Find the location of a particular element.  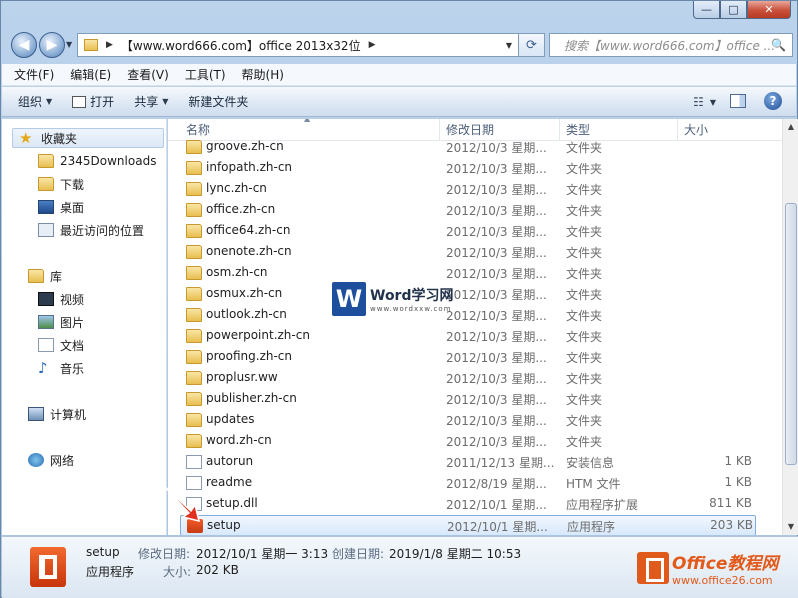

file-row: autorun 2011/12/13 星期... 安装信息 1 KB is located at coordinates (468, 462).